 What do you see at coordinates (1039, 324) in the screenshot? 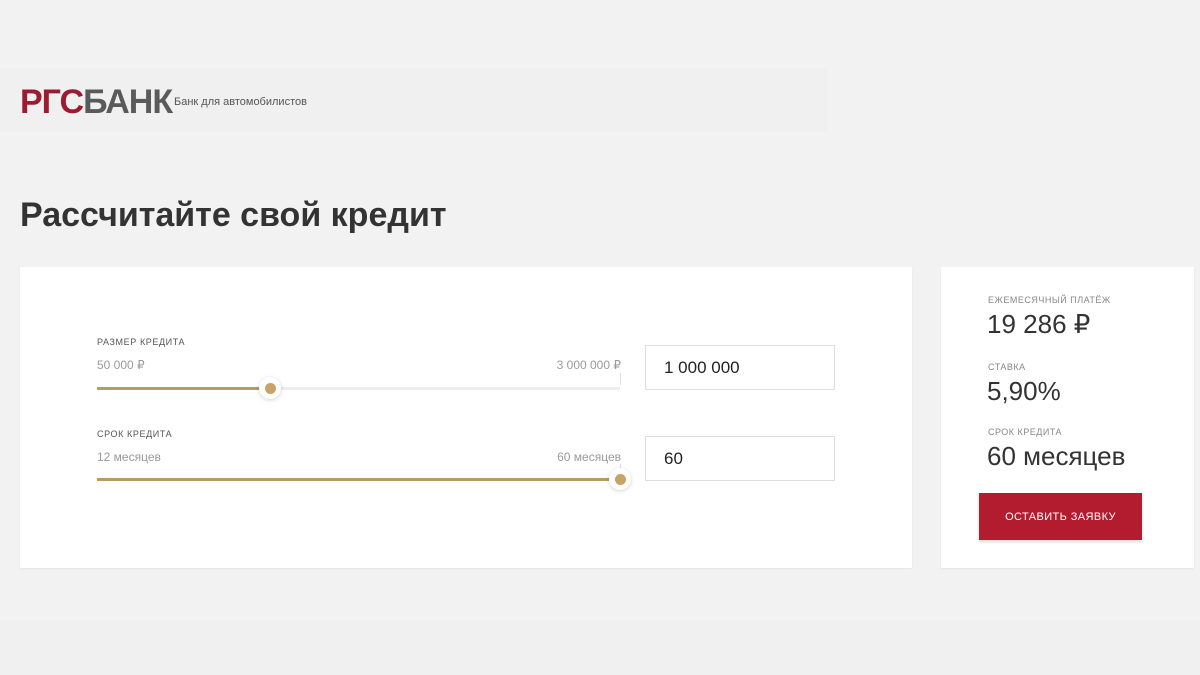
I see `monthly-payment-value: 19 286 ₽` at bounding box center [1039, 324].